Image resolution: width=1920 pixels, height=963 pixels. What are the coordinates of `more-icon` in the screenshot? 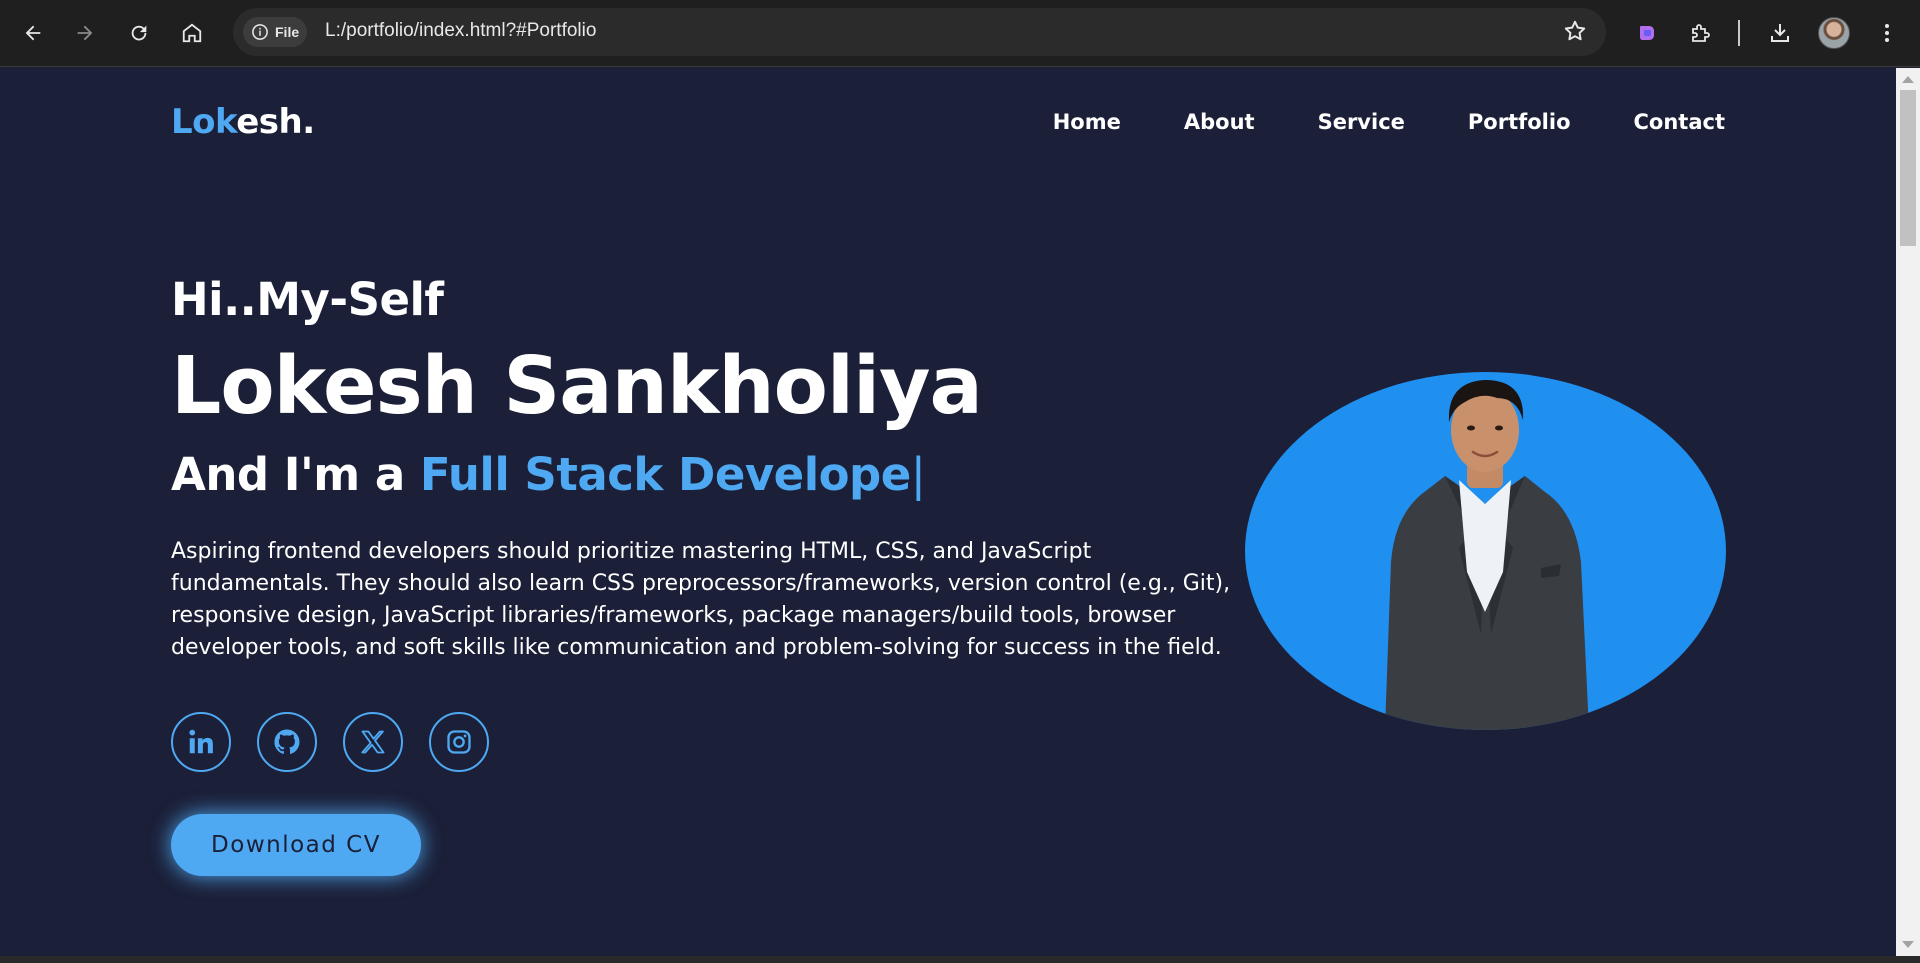 It's located at (1887, 33).